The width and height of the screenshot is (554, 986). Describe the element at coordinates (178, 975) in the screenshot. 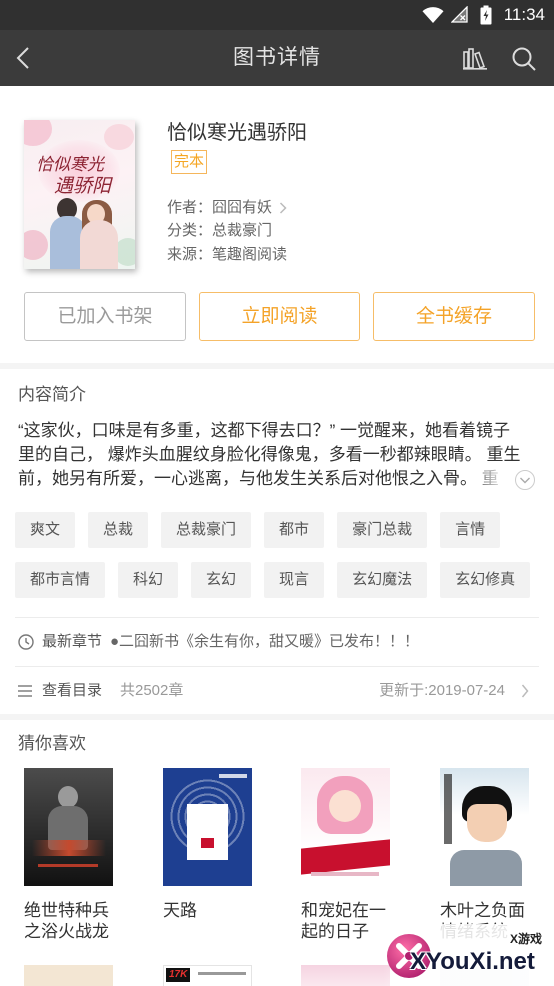

I see `cover-logo: 17K` at that location.